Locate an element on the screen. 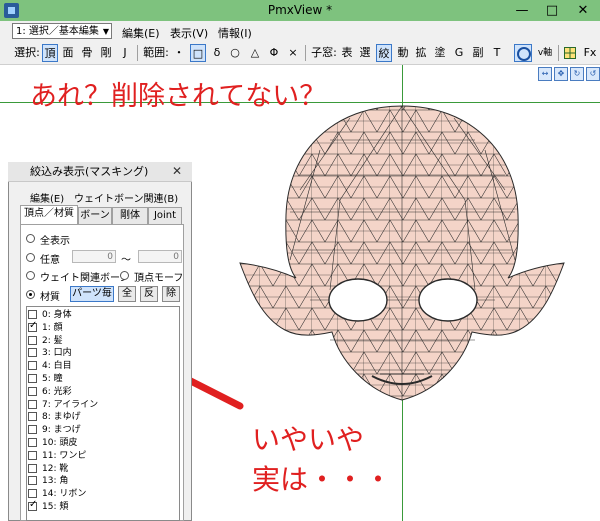 The width and height of the screenshot is (600, 521). mask-panel-title: 絞込み表示(マスキング) is located at coordinates (100, 172).